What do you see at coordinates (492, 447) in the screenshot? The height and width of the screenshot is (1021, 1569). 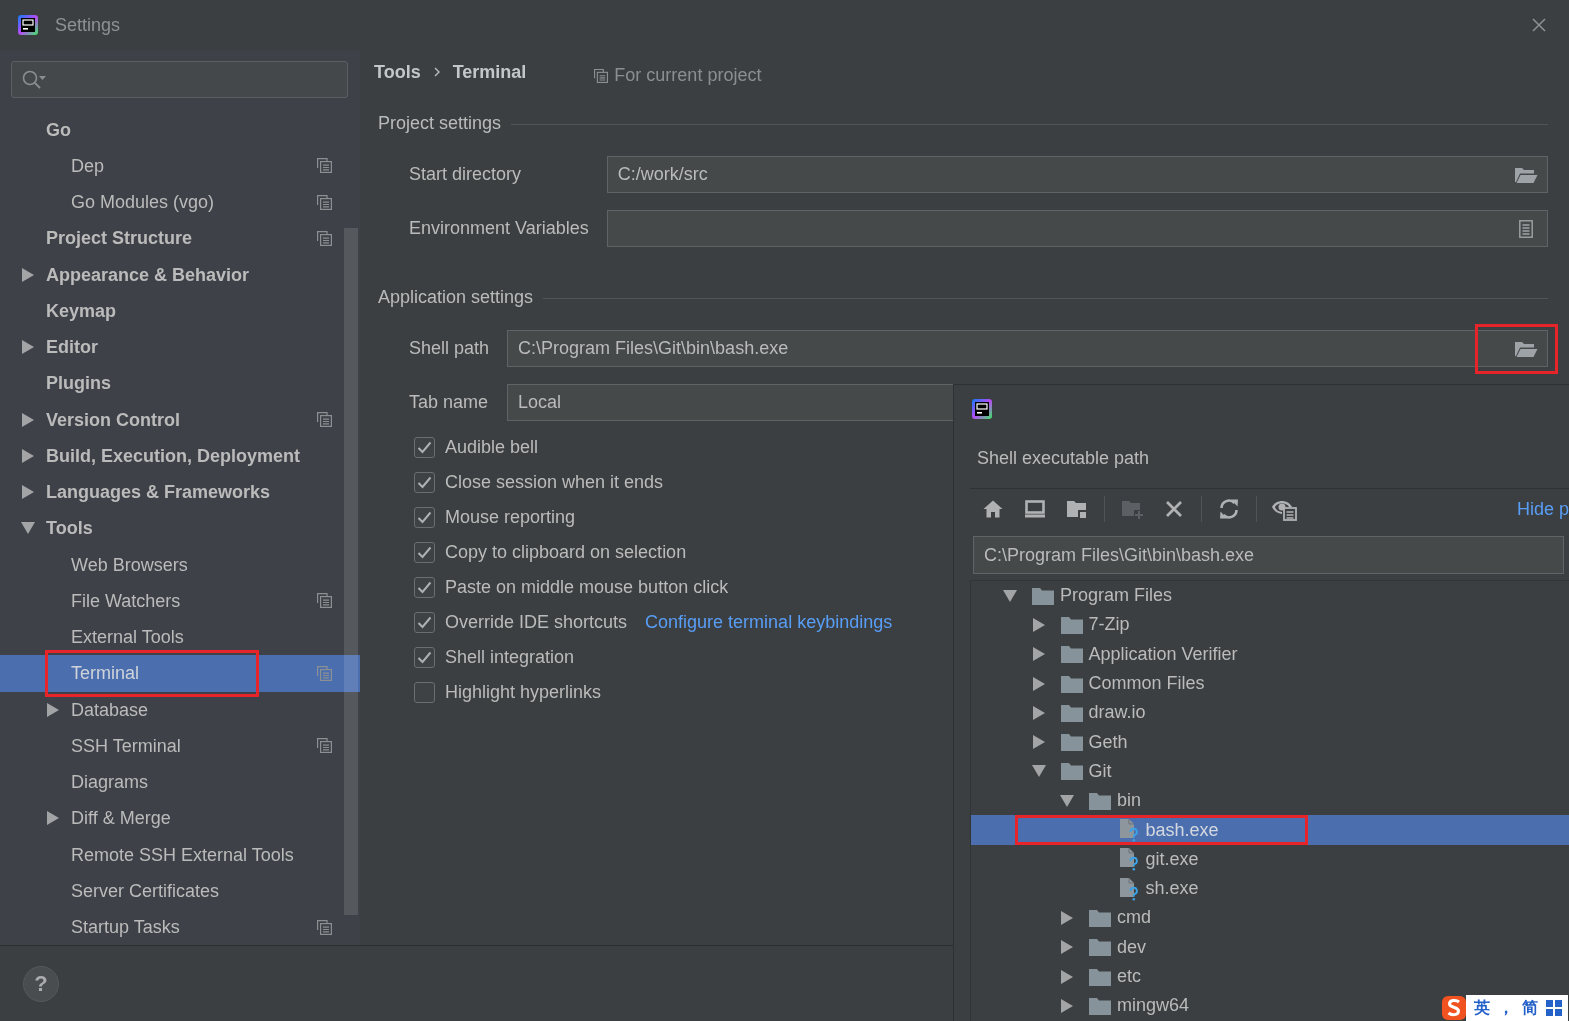 I see `checkbox-label: Audible bell` at bounding box center [492, 447].